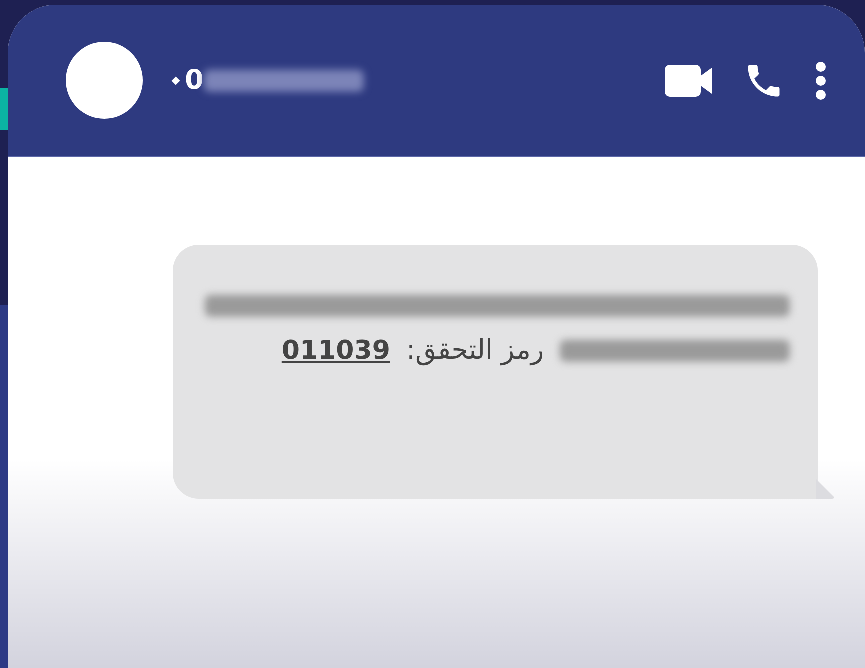 The height and width of the screenshot is (668, 865). I want to click on code-label: رمز التحقق:, so click(475, 350).